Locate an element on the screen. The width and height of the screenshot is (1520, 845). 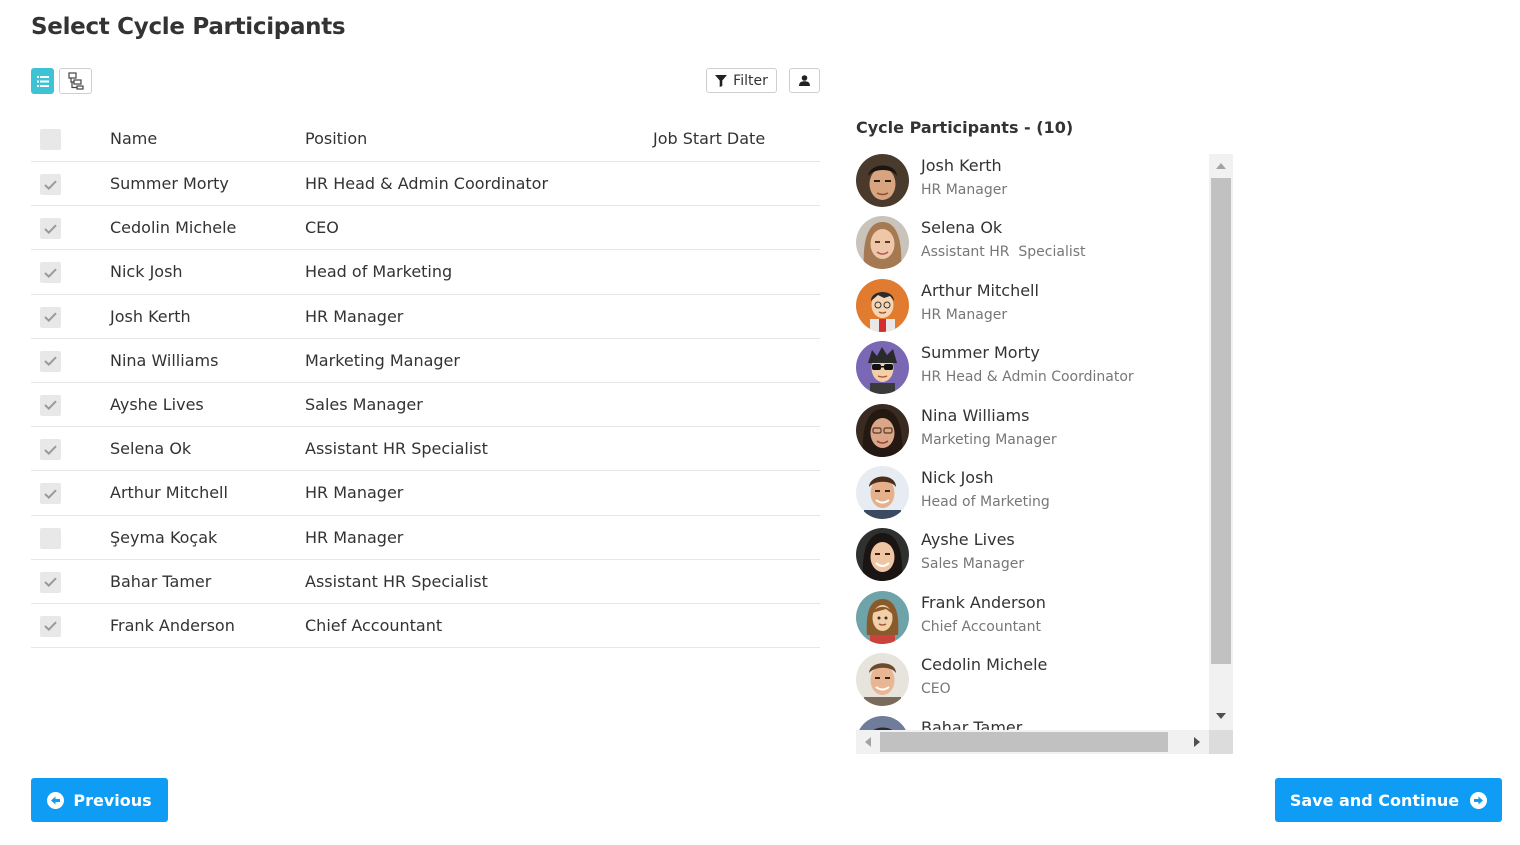
horizontal-scroll-thumb is located at coordinates (1024, 742).